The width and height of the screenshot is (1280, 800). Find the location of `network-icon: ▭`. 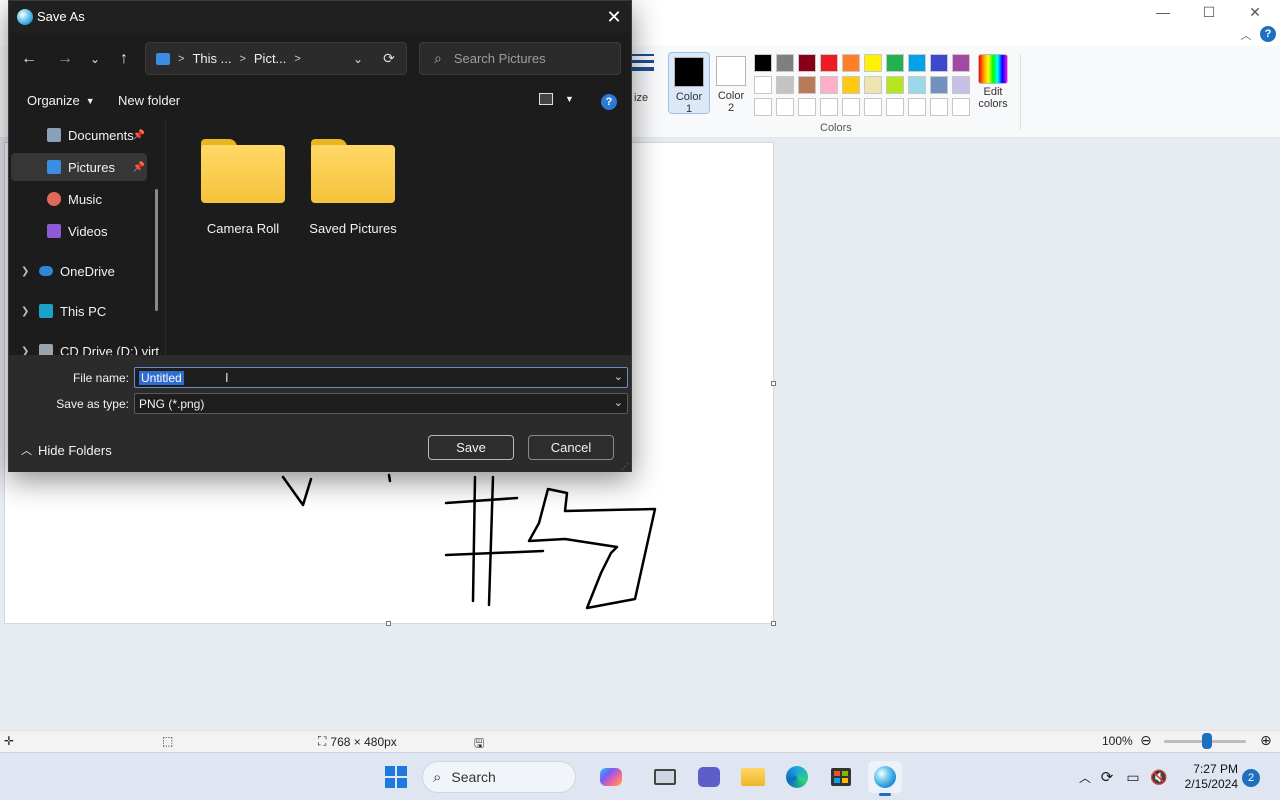

network-icon: ▭ is located at coordinates (1133, 777).